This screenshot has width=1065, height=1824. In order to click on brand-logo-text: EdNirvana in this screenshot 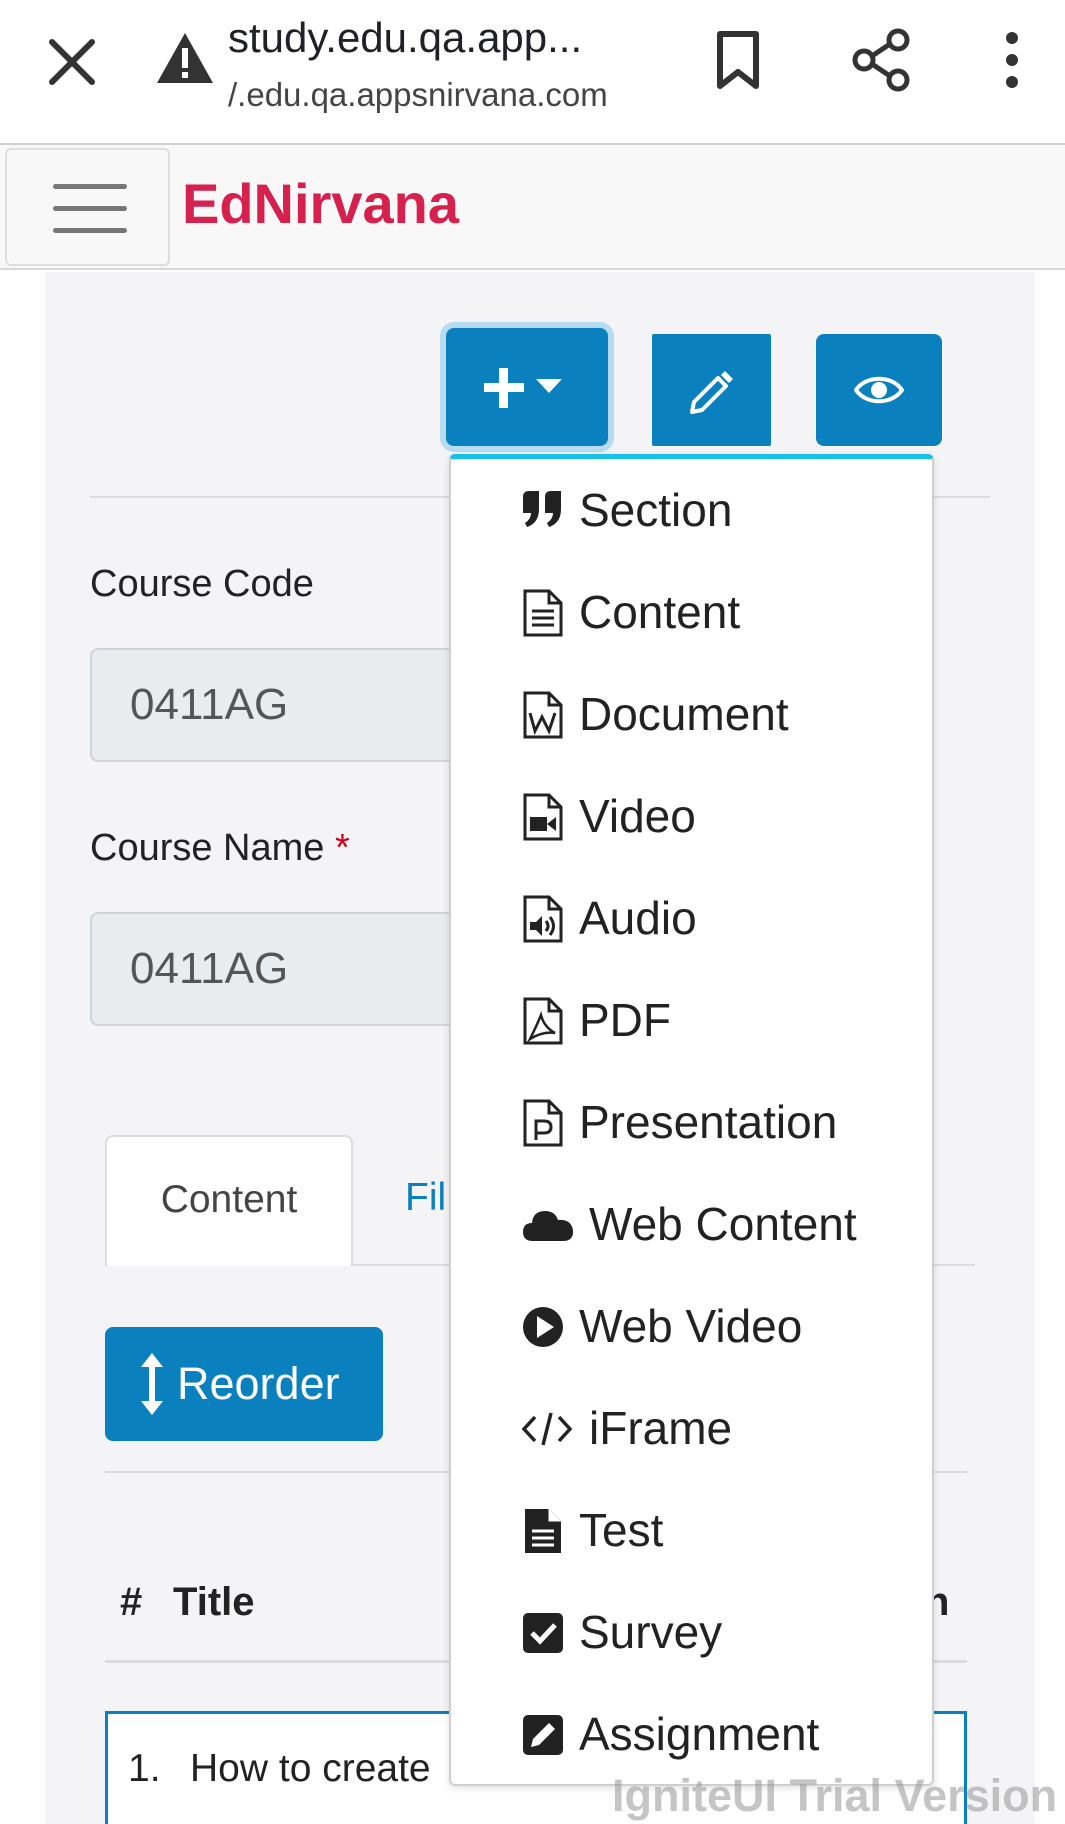, I will do `click(320, 203)`.